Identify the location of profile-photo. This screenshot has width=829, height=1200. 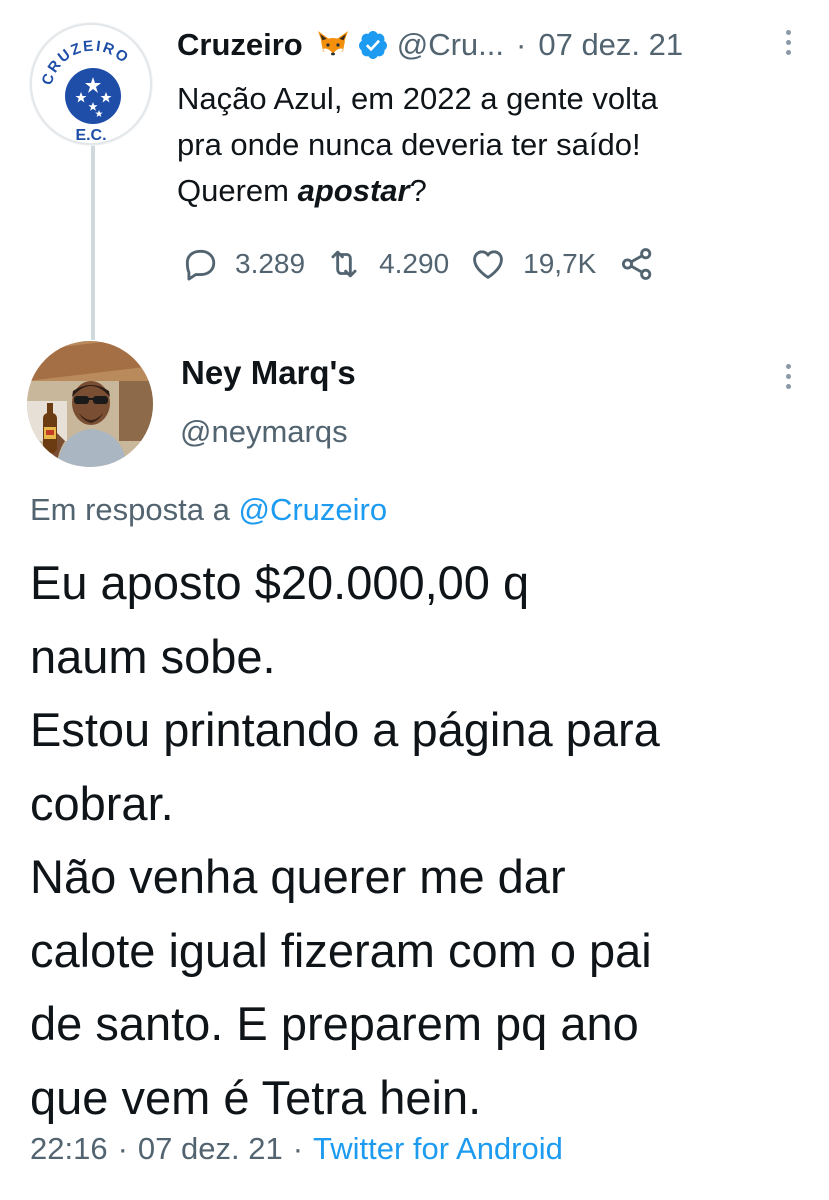
(90, 404).